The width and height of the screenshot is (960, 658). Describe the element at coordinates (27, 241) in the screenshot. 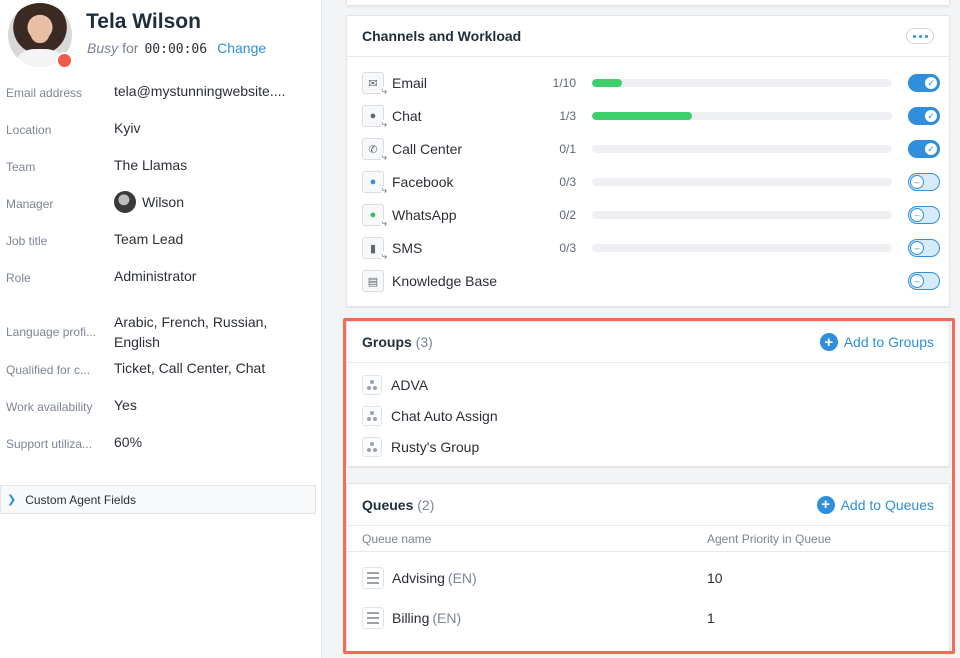

I see `field-label: Job title` at that location.